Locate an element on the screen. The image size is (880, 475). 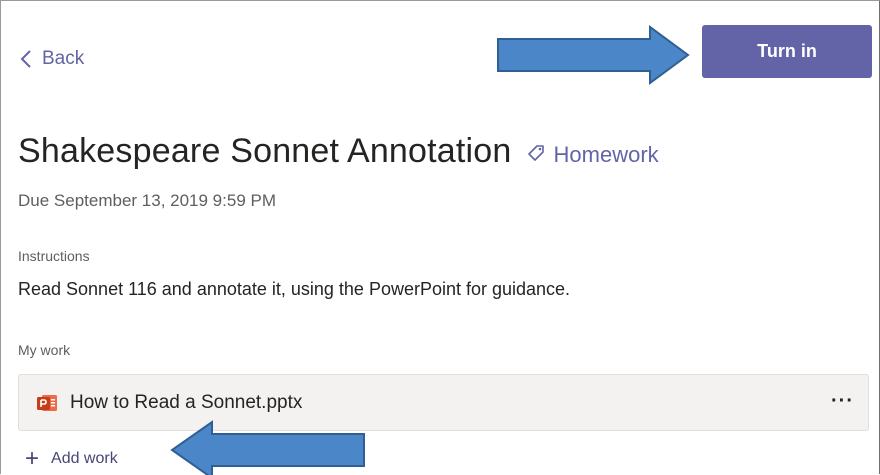
turn-in-button: Turn in is located at coordinates (787, 51).